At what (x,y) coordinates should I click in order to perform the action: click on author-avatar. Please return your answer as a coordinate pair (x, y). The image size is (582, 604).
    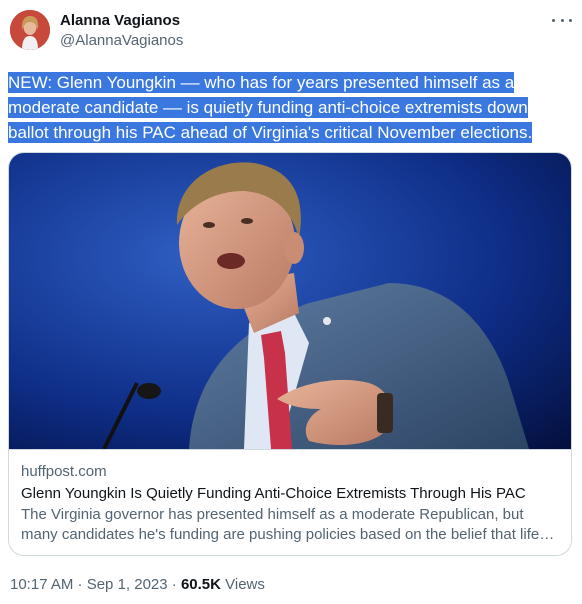
    Looking at the image, I should click on (30, 30).